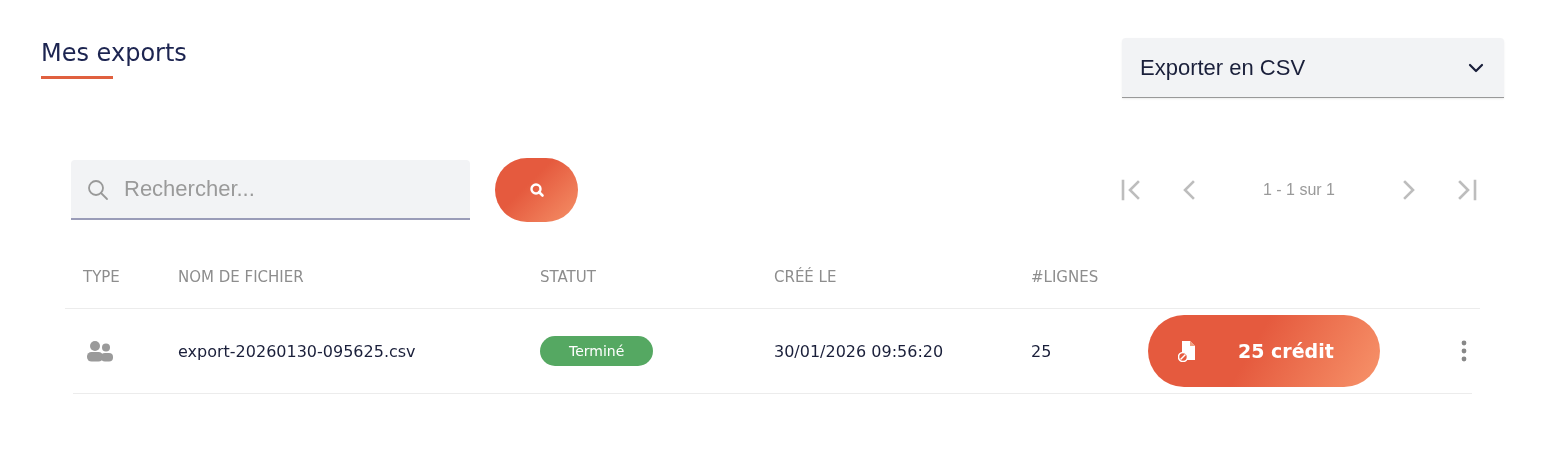 This screenshot has width=1545, height=457. Describe the element at coordinates (805, 277) in the screenshot. I see `column-header: CRÉÉ LE` at that location.